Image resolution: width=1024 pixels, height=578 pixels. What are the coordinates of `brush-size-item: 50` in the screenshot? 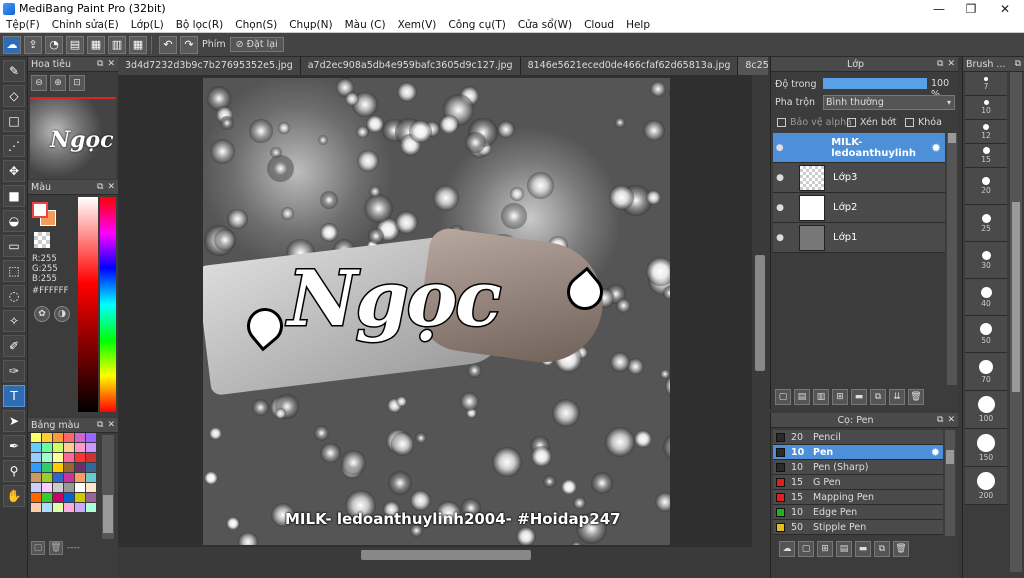 It's located at (986, 334).